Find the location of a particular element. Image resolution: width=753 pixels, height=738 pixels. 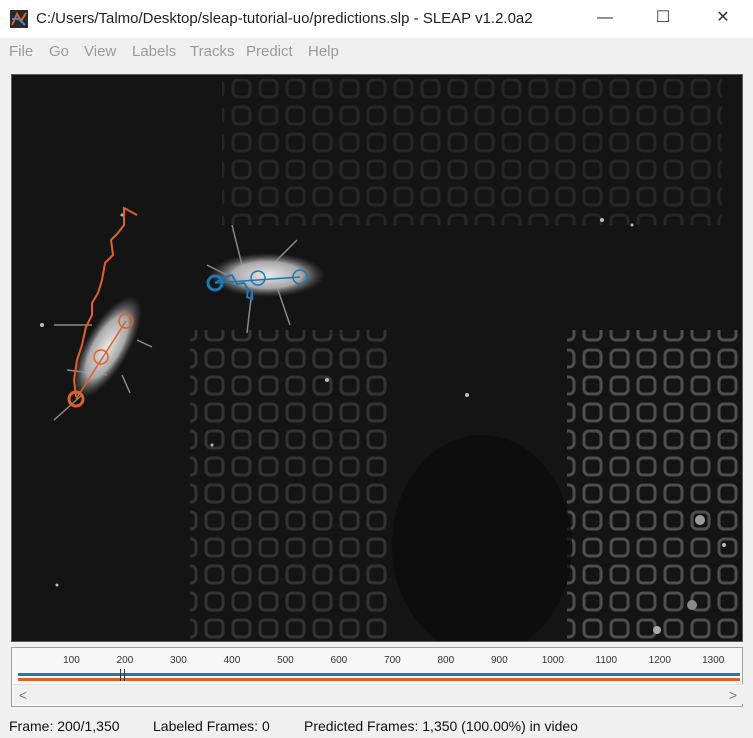

current-frame-marker is located at coordinates (120, 675).